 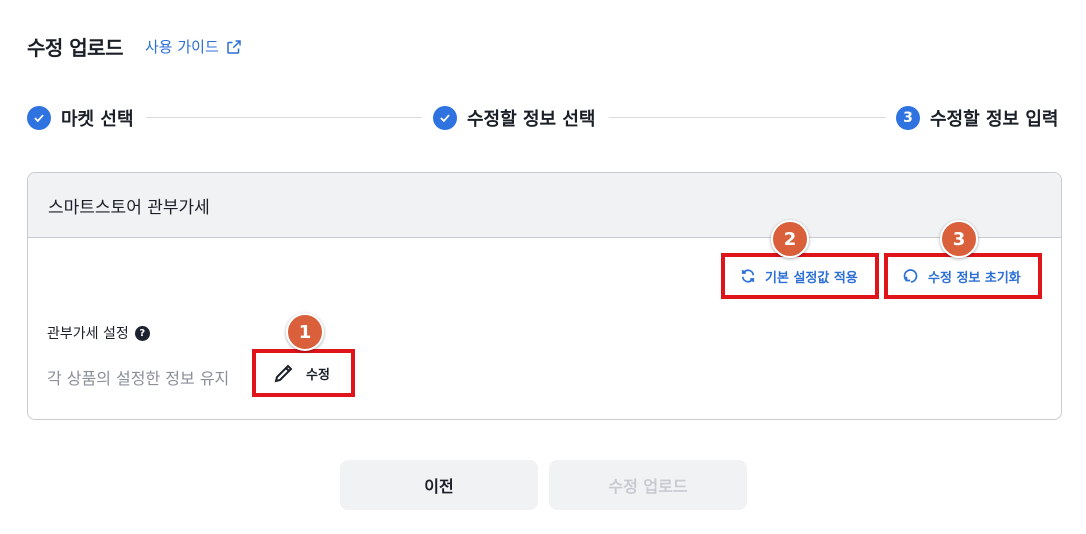 What do you see at coordinates (234, 46) in the screenshot?
I see `external-link-icon` at bounding box center [234, 46].